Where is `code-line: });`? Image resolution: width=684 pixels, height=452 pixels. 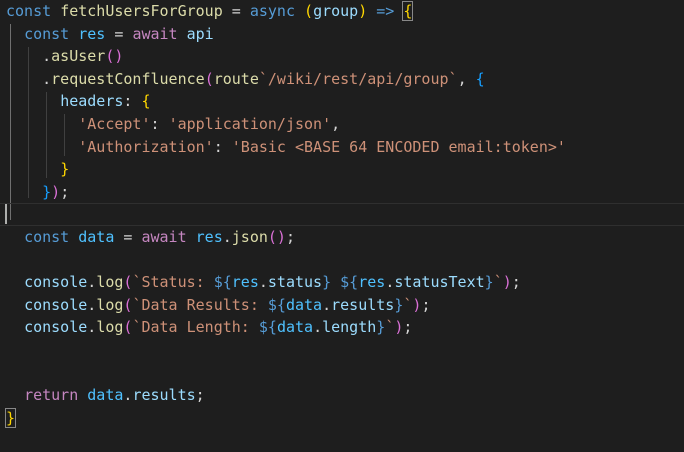
code-line: }); is located at coordinates (56, 191).